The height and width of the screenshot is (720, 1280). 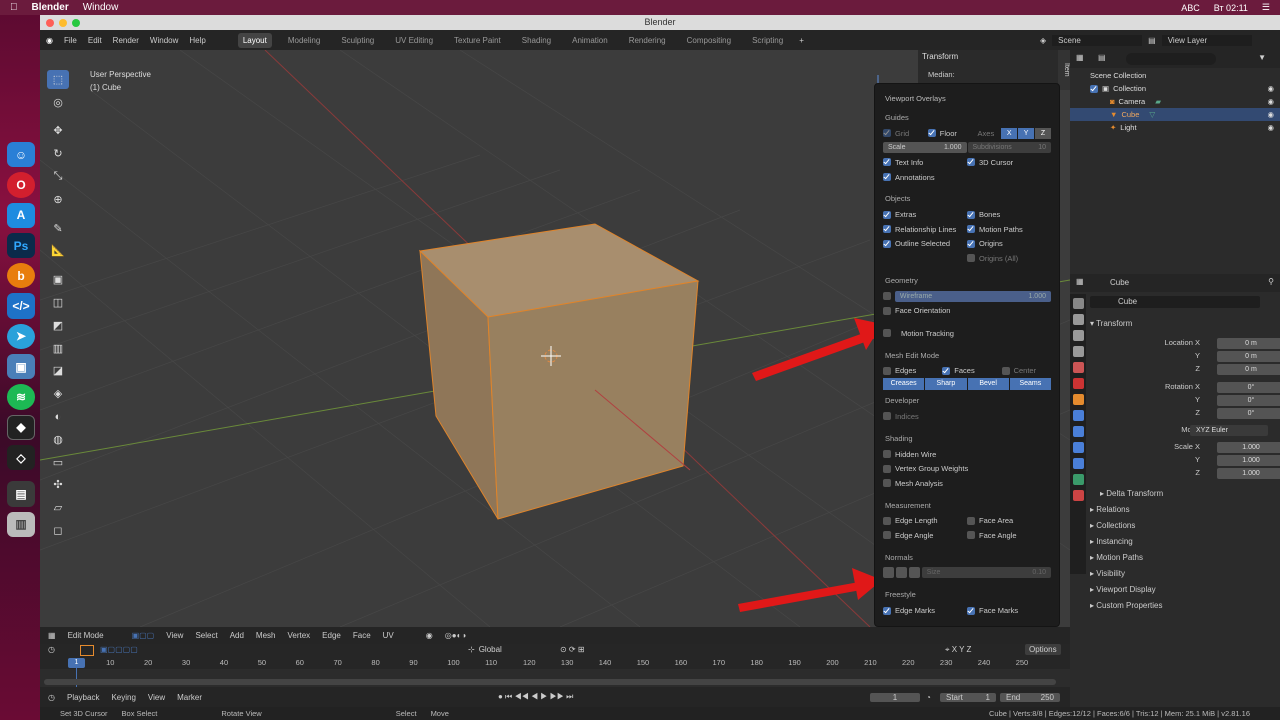 I want to click on edge-angle-checkbox, so click(x=887, y=535).